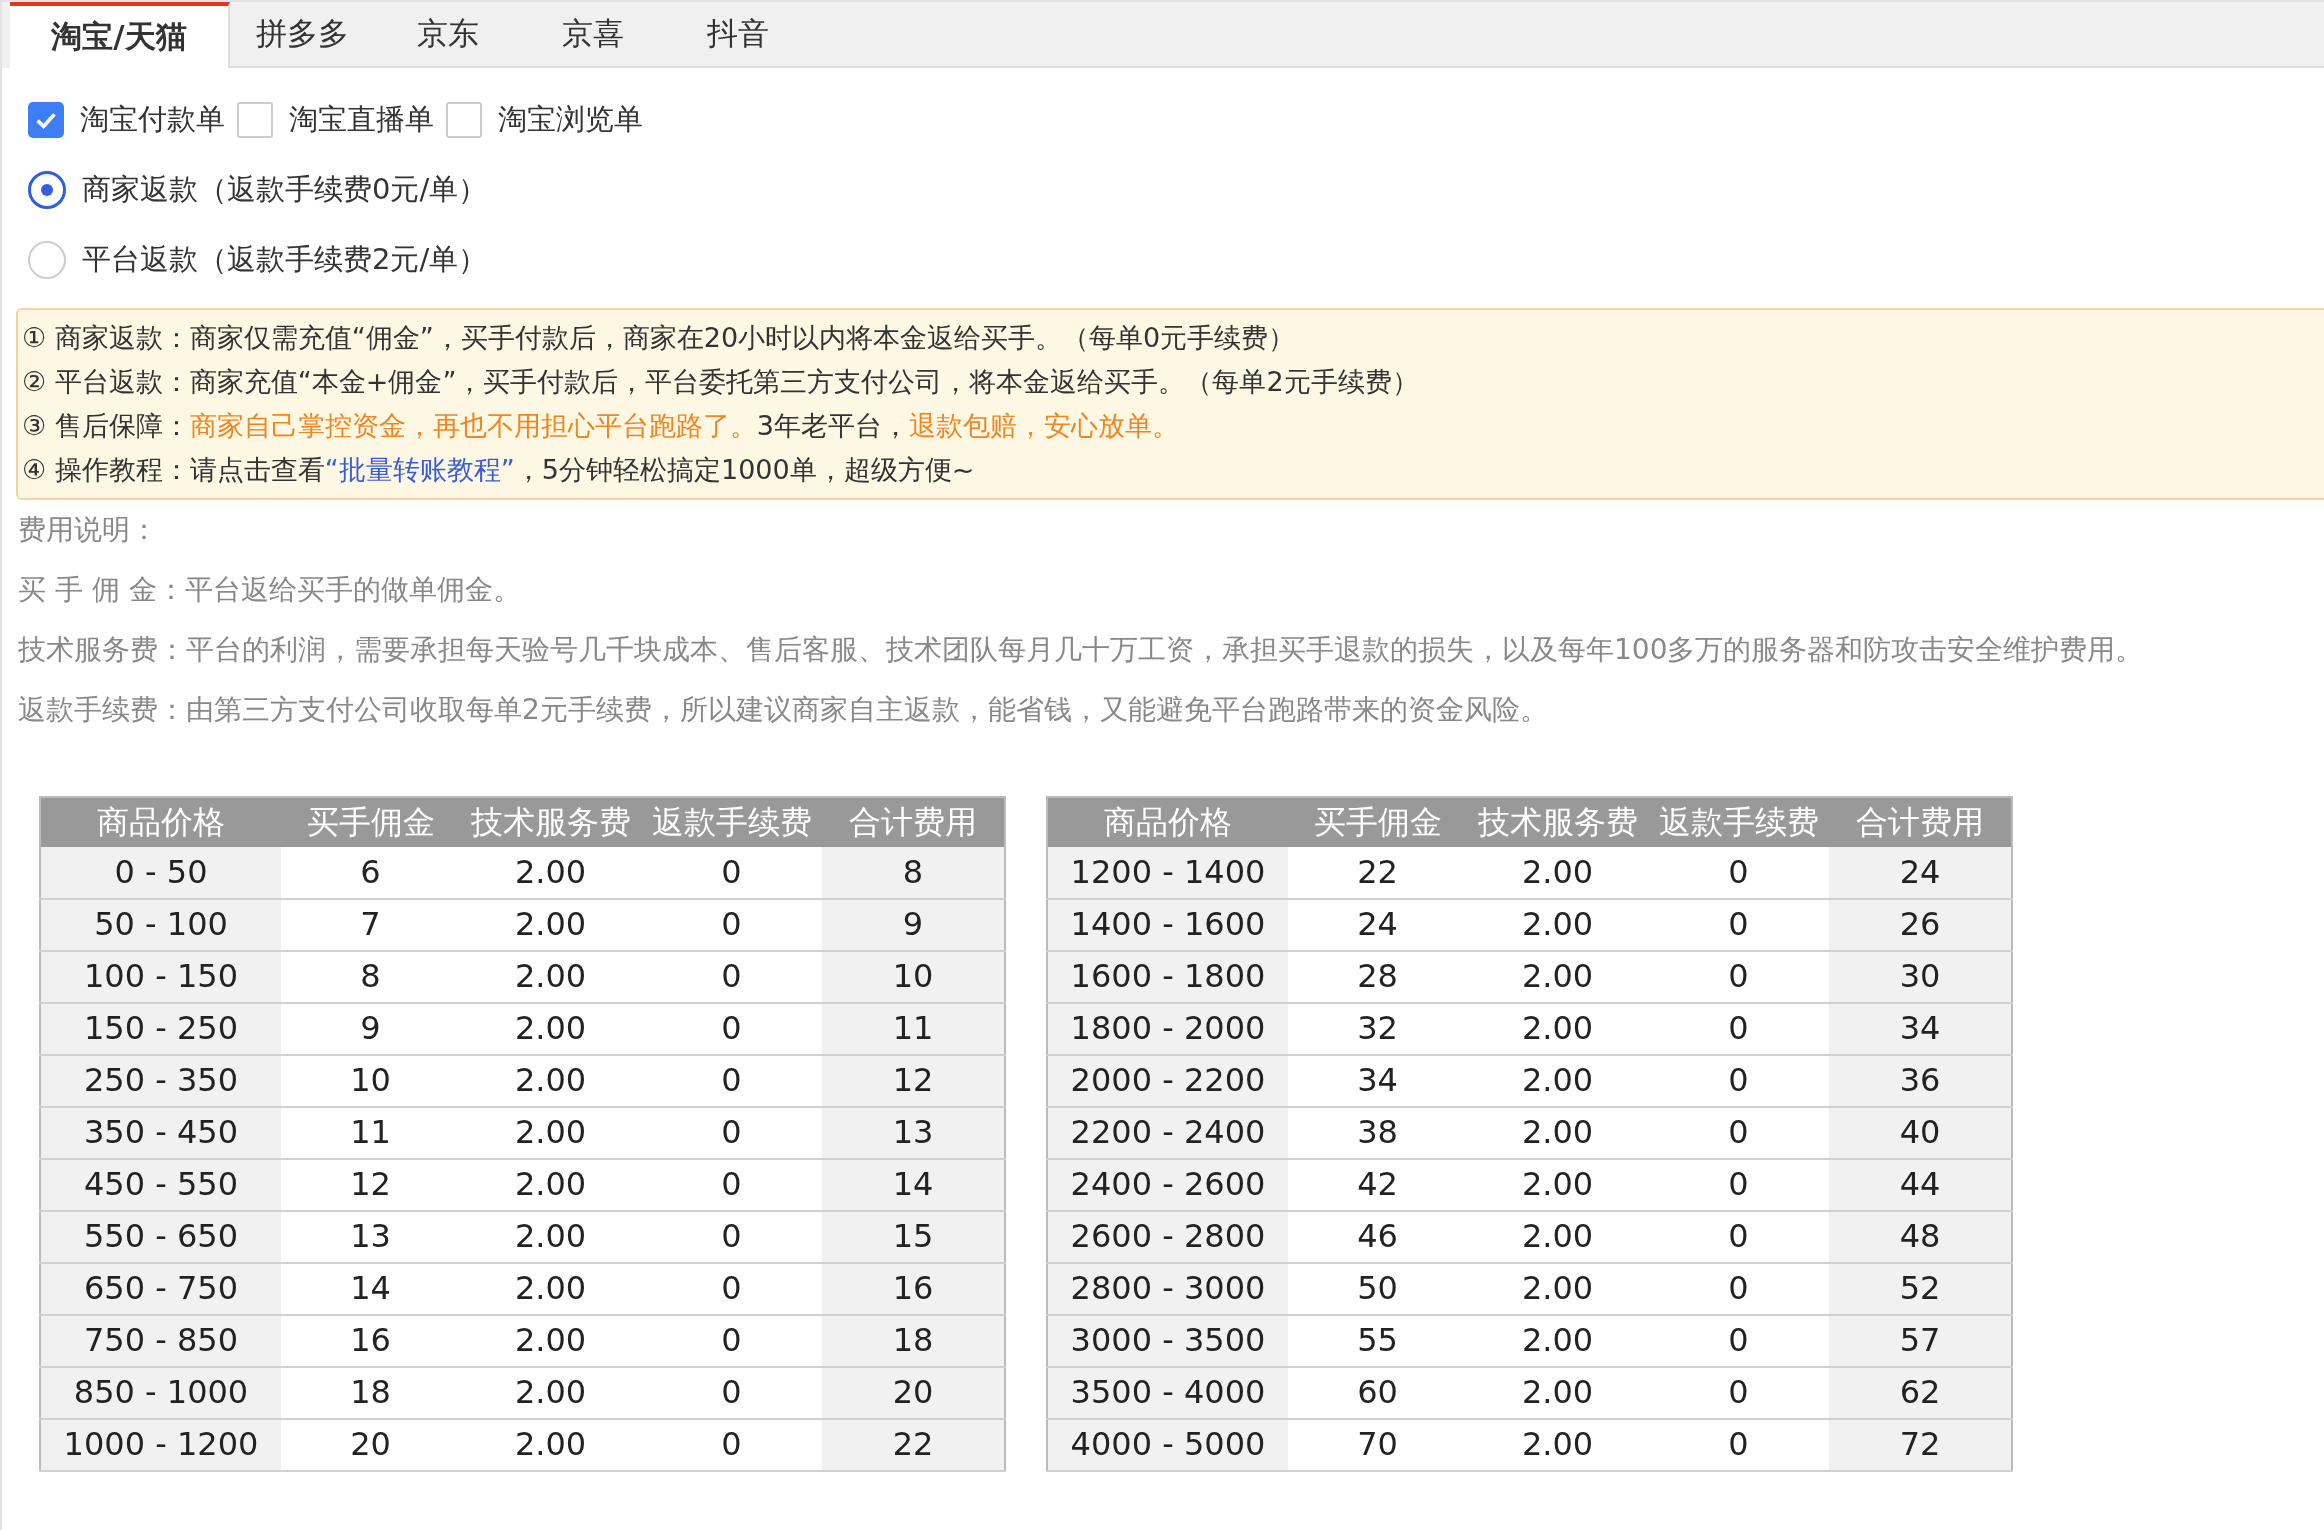  I want to click on table-cell: 8, so click(913, 873).